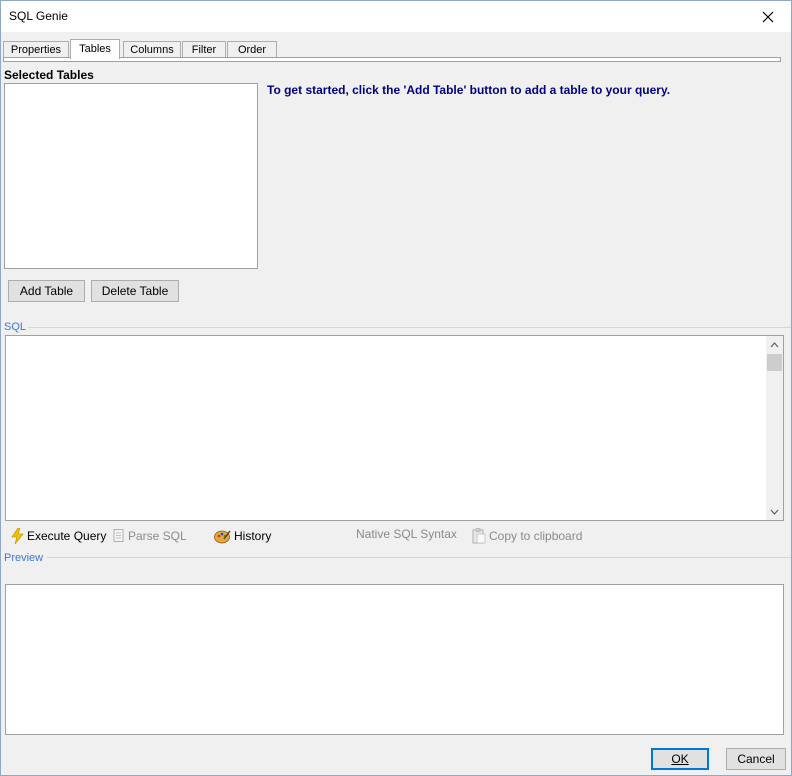  I want to click on native-sql-syntax-label: Native SQL Syntax, so click(406, 534).